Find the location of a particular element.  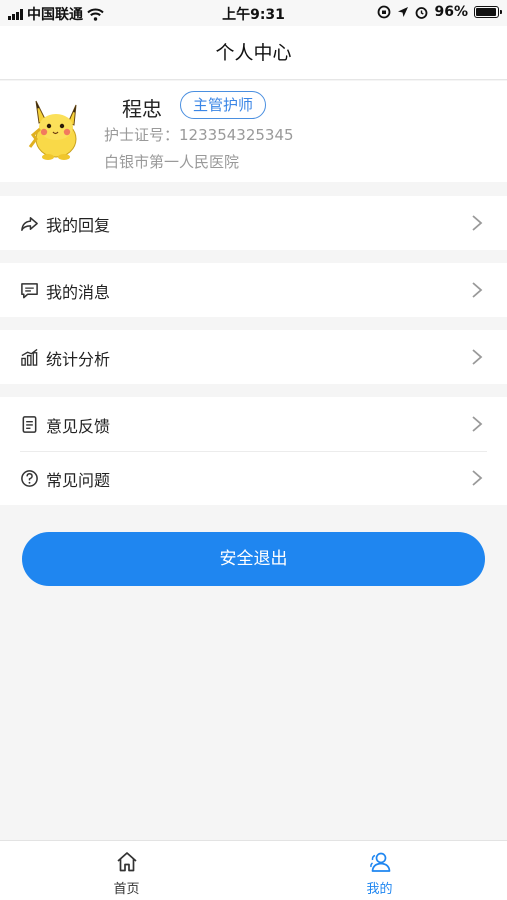

cert-line: 护士证号：123354325345 is located at coordinates (199, 134).